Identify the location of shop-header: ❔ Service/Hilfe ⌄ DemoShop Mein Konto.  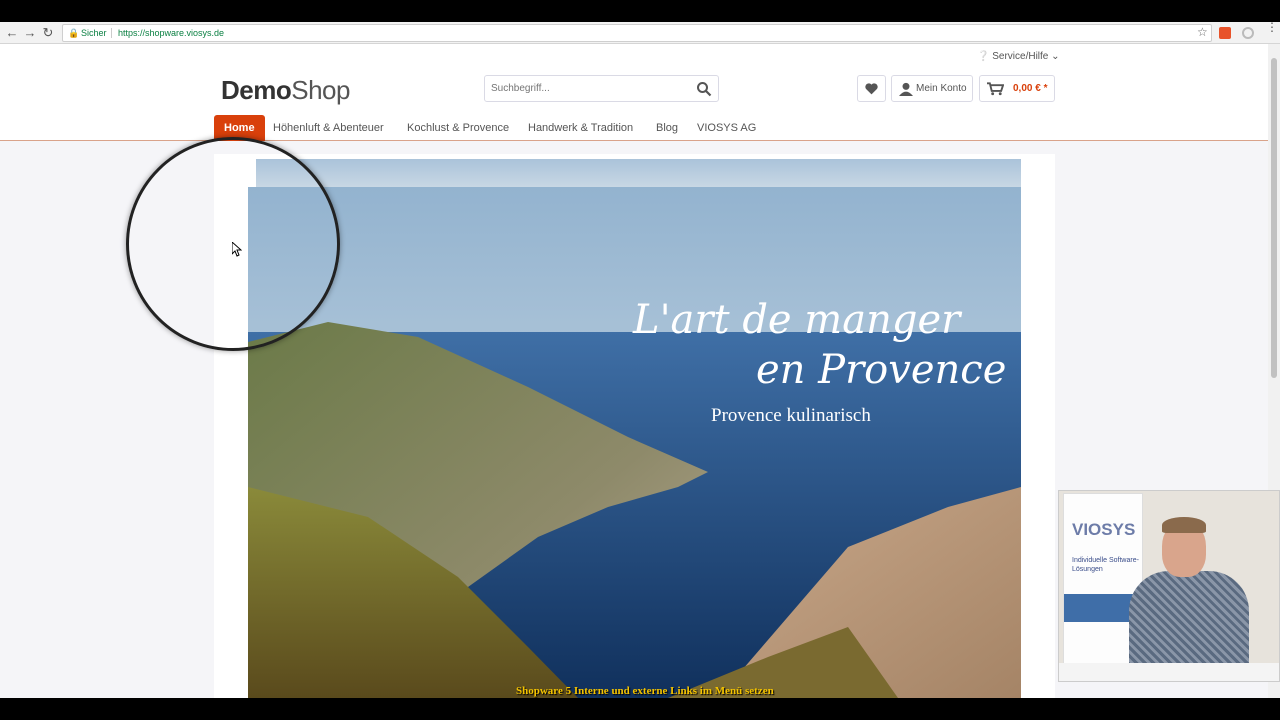
(634, 92).